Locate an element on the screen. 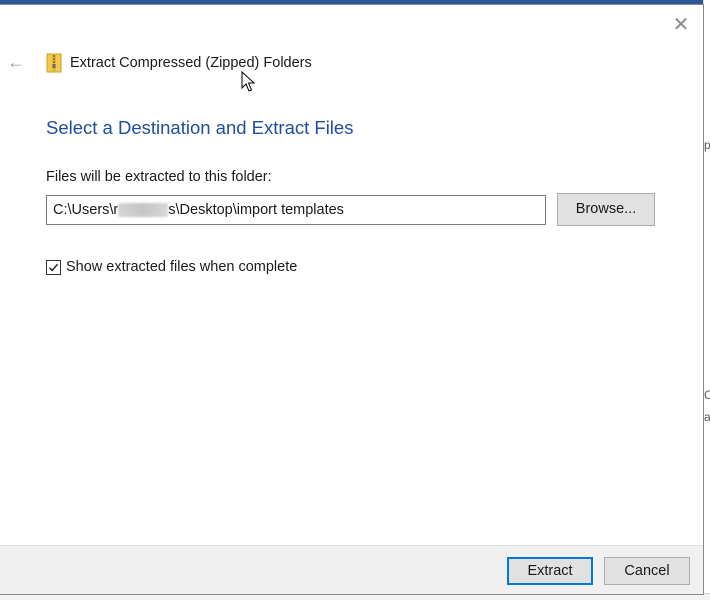 The image size is (710, 600). background-glyph: a is located at coordinates (707, 417).